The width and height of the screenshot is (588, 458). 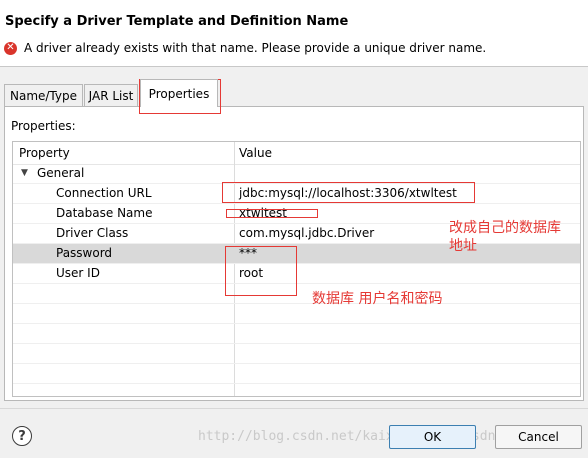 I want to click on tab-name-type: Name/Type, so click(x=43, y=95).